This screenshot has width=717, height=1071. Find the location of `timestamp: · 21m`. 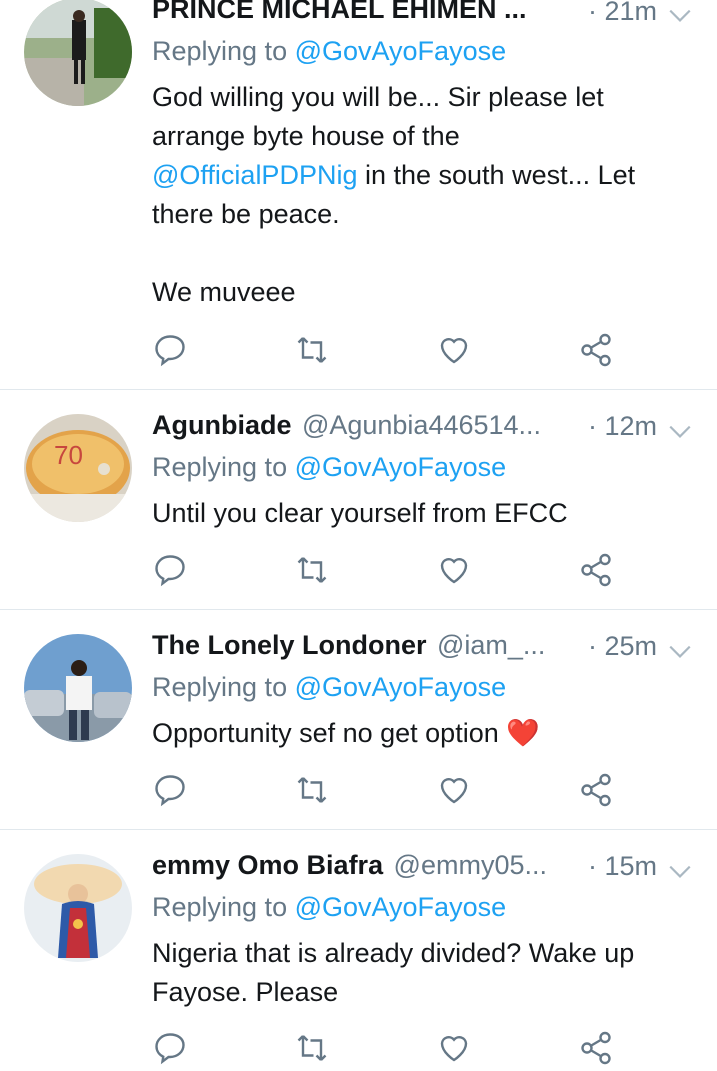

timestamp: · 21m is located at coordinates (622, 13).